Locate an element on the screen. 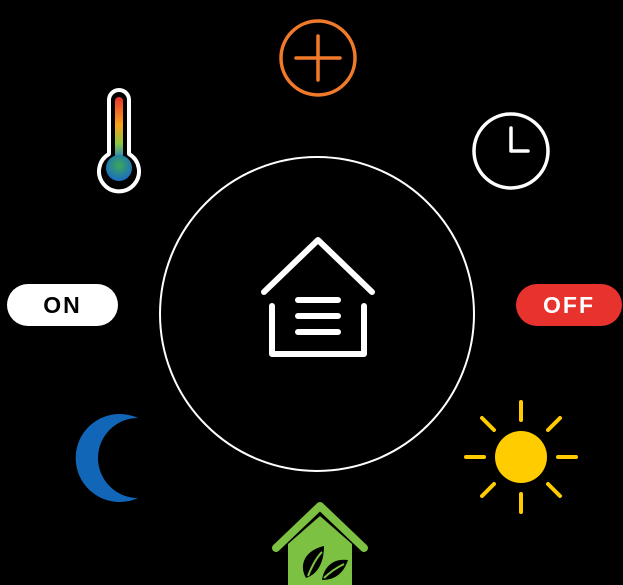 The height and width of the screenshot is (585, 623). thermometer-icon is located at coordinates (119, 141).